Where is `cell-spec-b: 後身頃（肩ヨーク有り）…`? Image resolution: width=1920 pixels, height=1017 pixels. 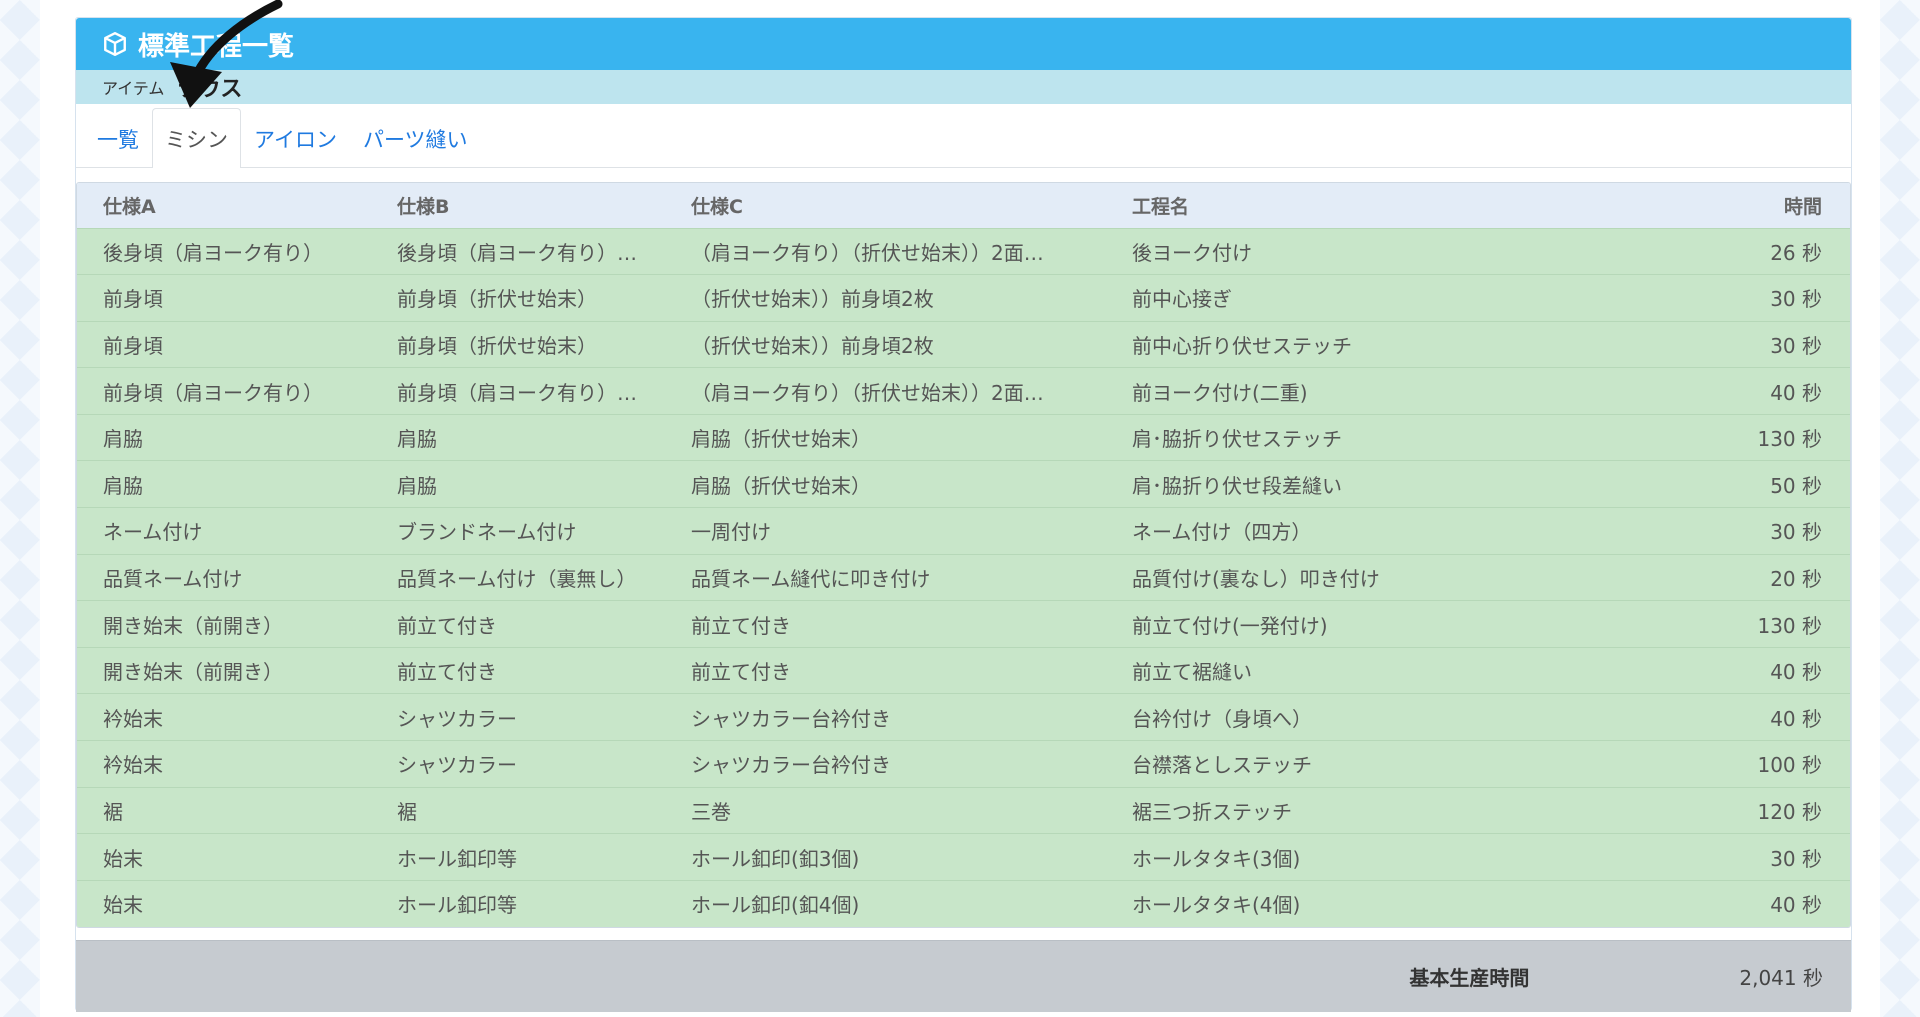
cell-spec-b: 後身頃（肩ヨーク有り）… is located at coordinates (517, 252).